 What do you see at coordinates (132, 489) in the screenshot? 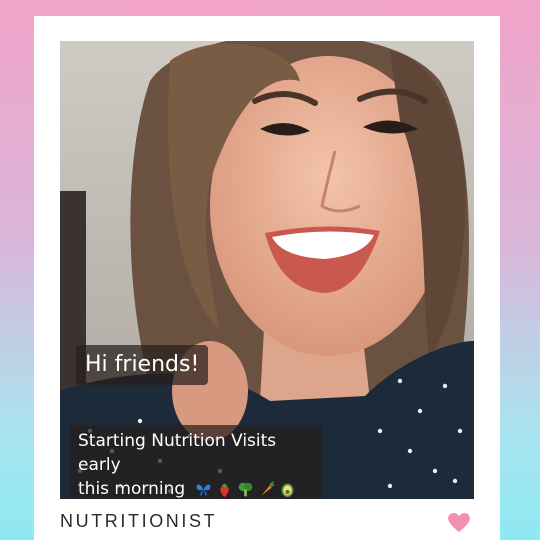
I see `caption-line-2: this morning` at bounding box center [132, 489].